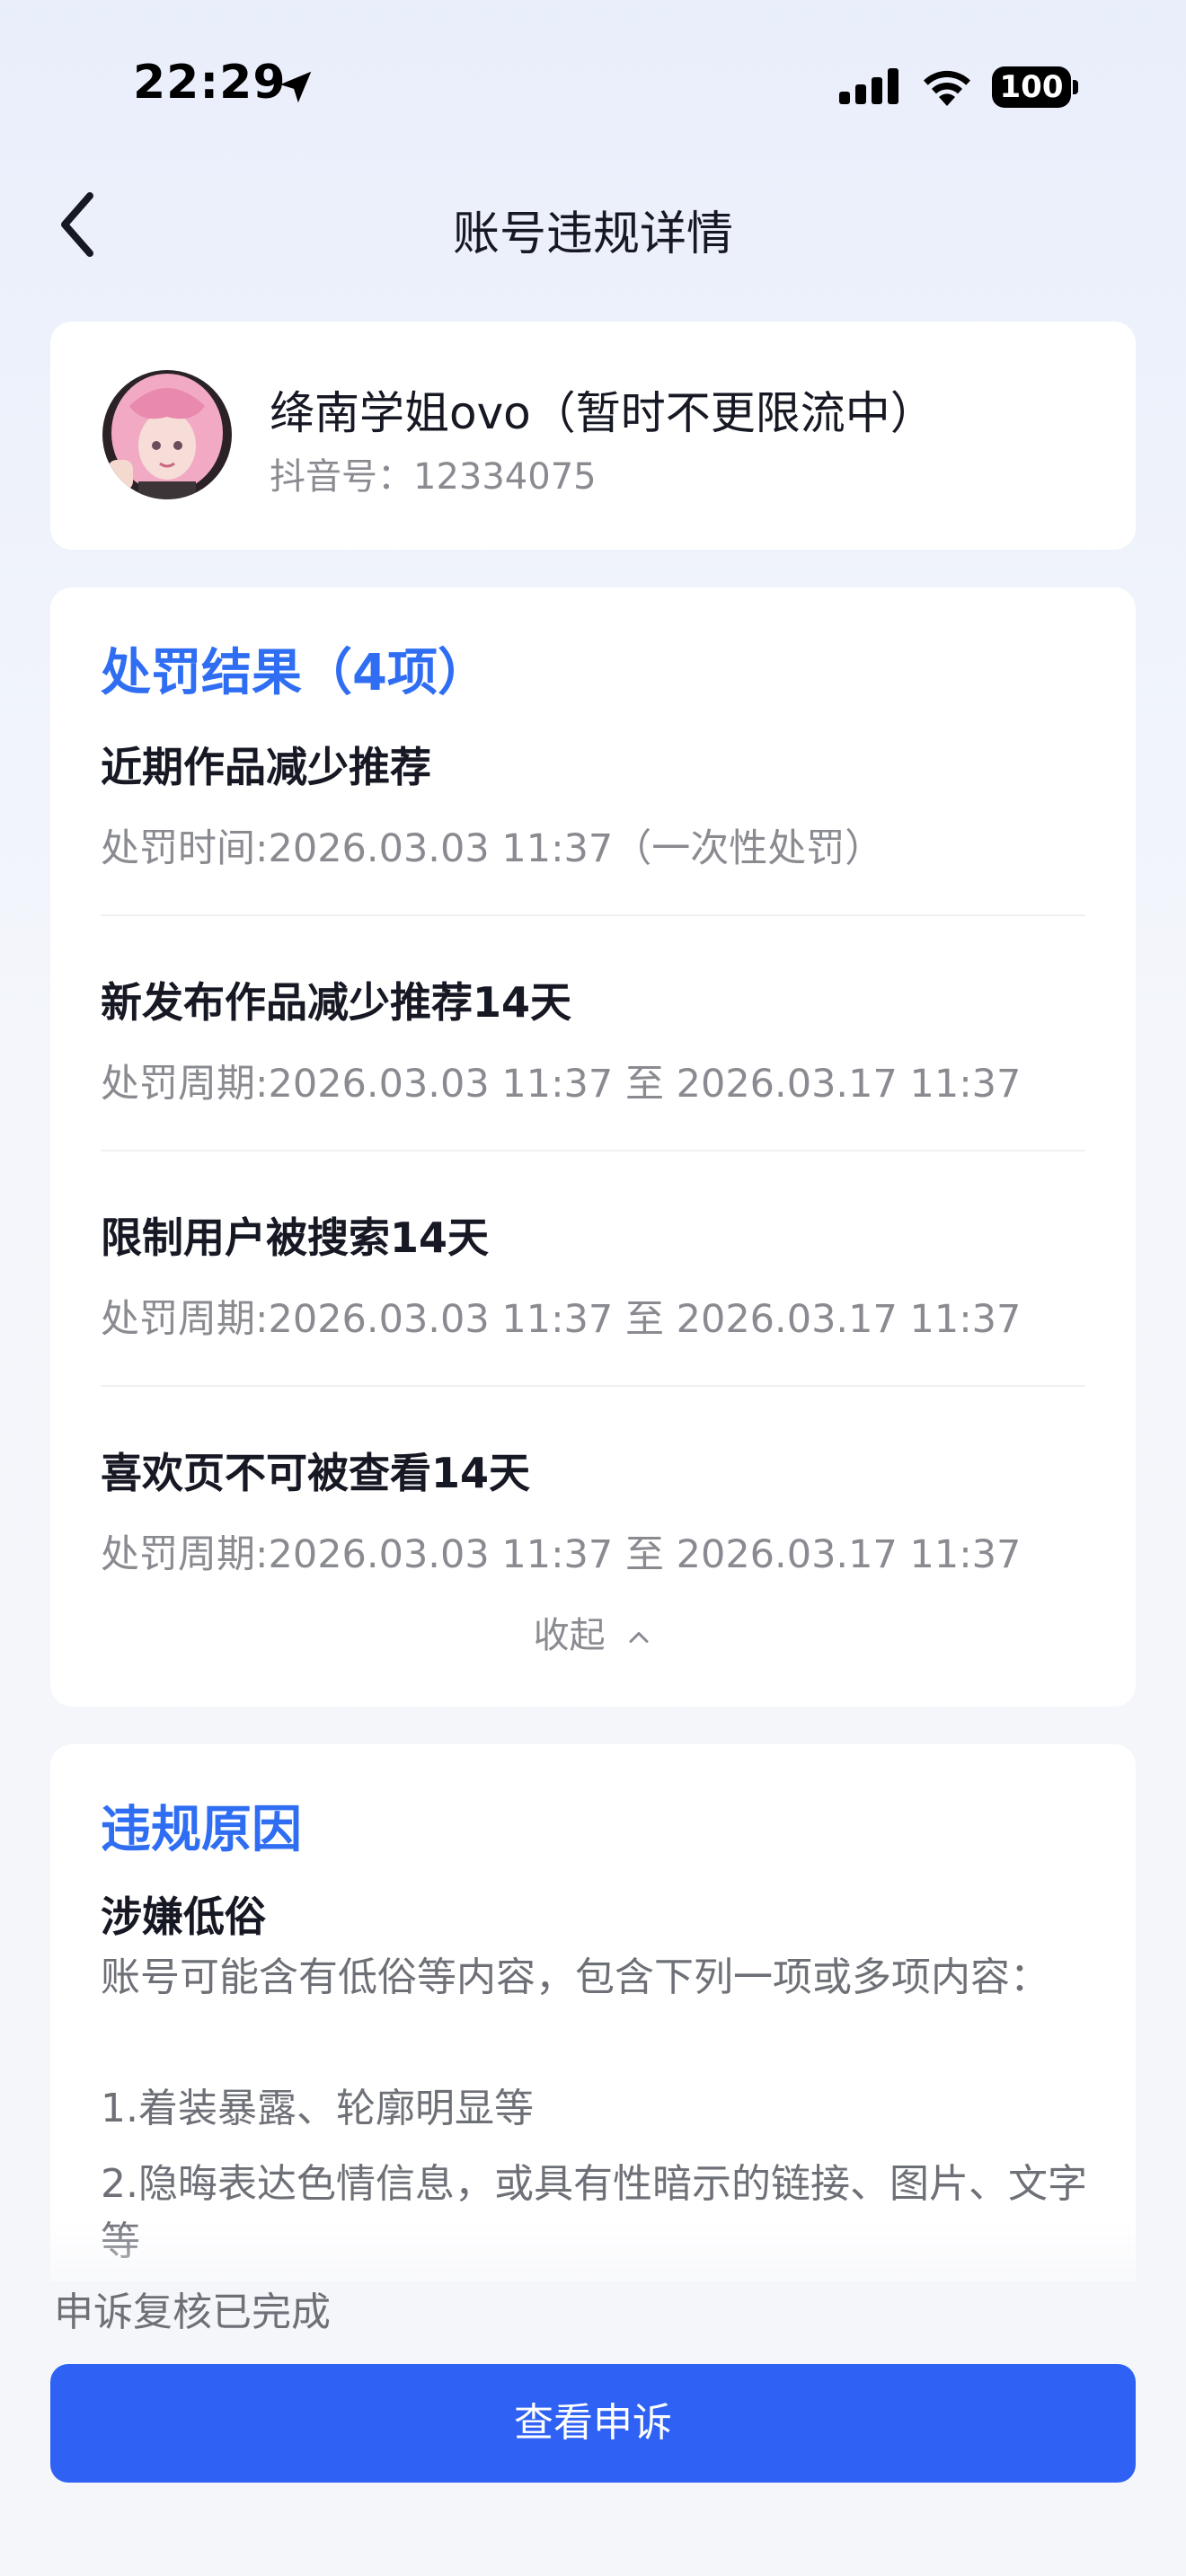  Describe the element at coordinates (433, 477) in the screenshot. I see `user-douyin-id: 抖音号：12334075` at that location.